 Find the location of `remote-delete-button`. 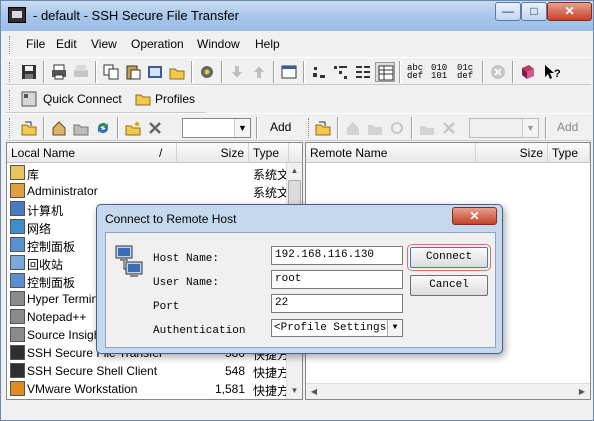

remote-delete-button is located at coordinates (449, 128).